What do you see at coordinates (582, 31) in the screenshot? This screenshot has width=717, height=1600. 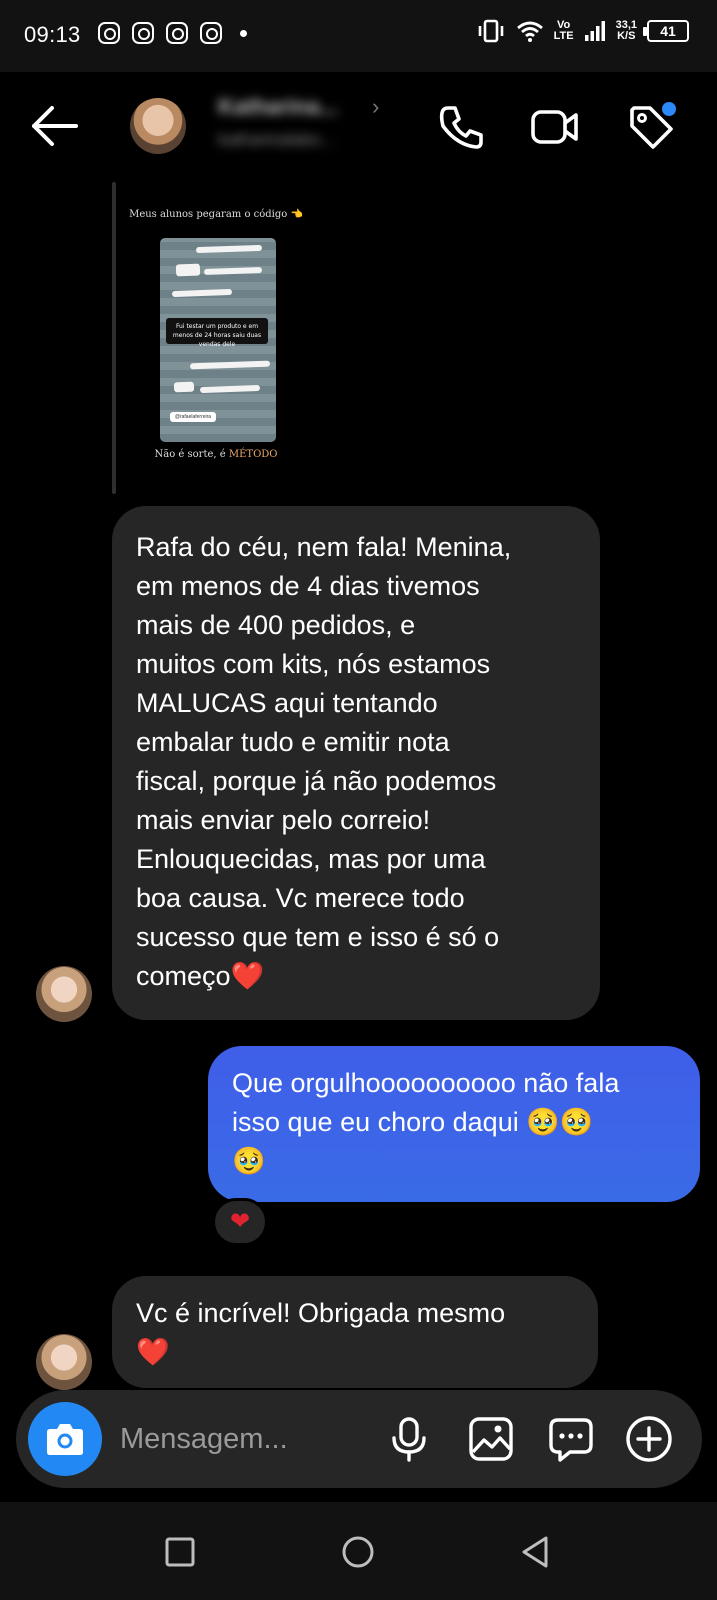 I see `status-right: Vo LTE 33,1 K/S 41` at bounding box center [582, 31].